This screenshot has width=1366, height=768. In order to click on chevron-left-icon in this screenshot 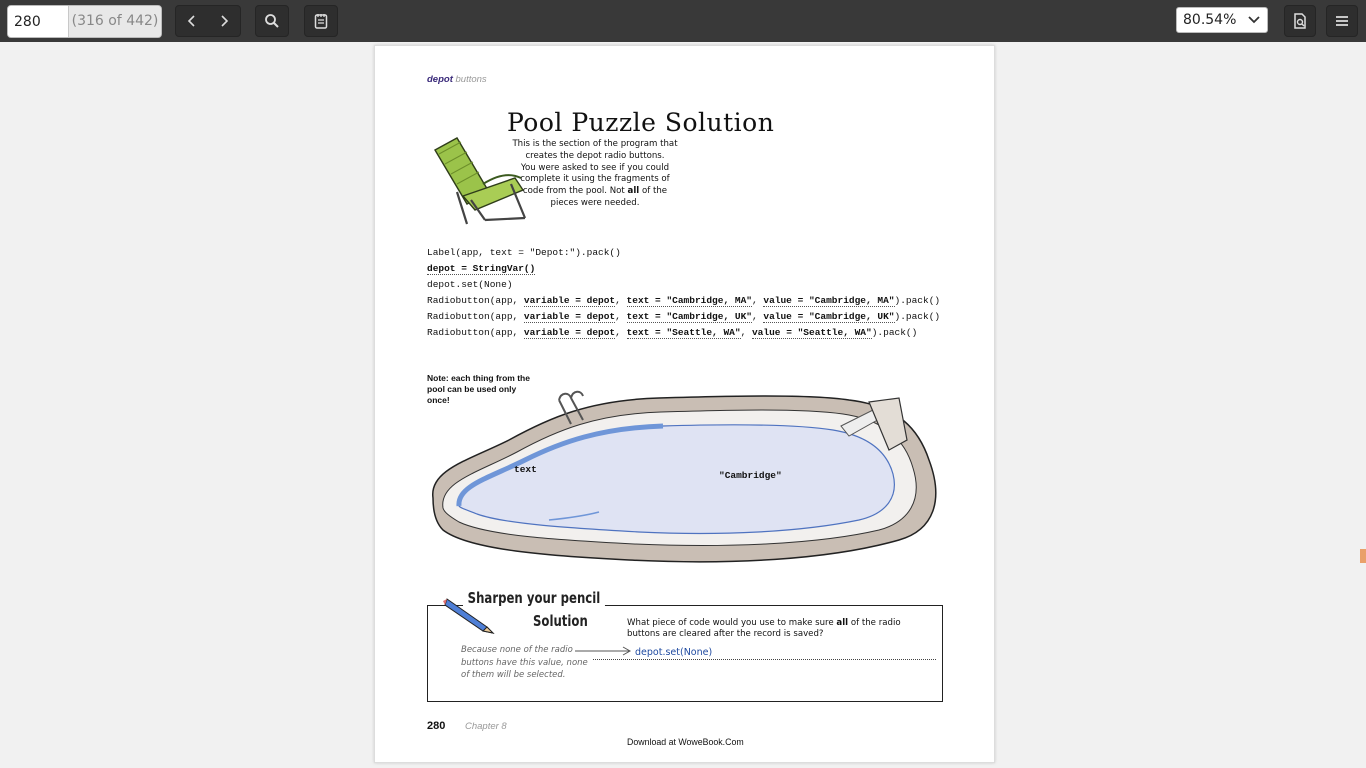, I will do `click(191, 21)`.